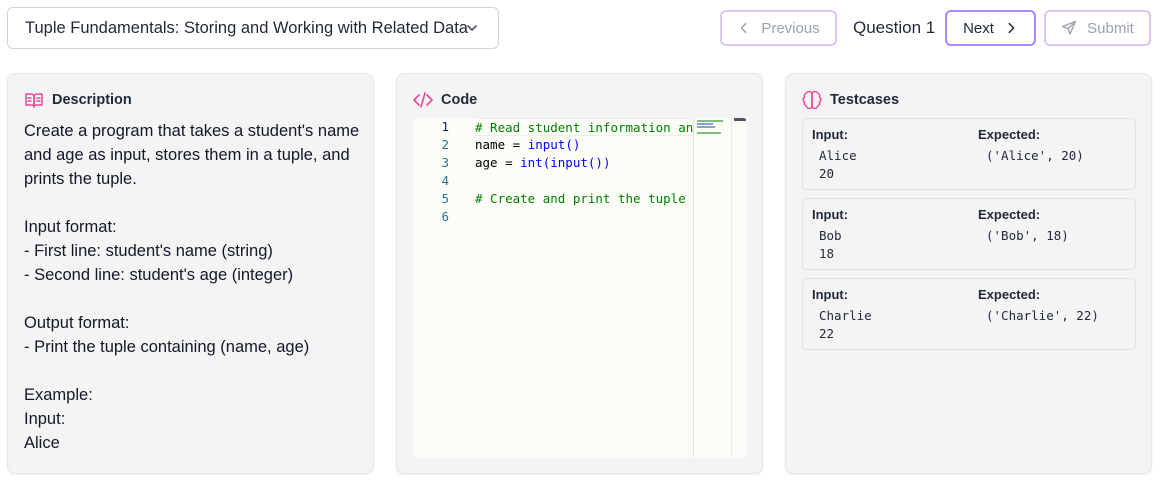 This screenshot has width=1161, height=490. What do you see at coordinates (712, 288) in the screenshot?
I see `code-minimap` at bounding box center [712, 288].